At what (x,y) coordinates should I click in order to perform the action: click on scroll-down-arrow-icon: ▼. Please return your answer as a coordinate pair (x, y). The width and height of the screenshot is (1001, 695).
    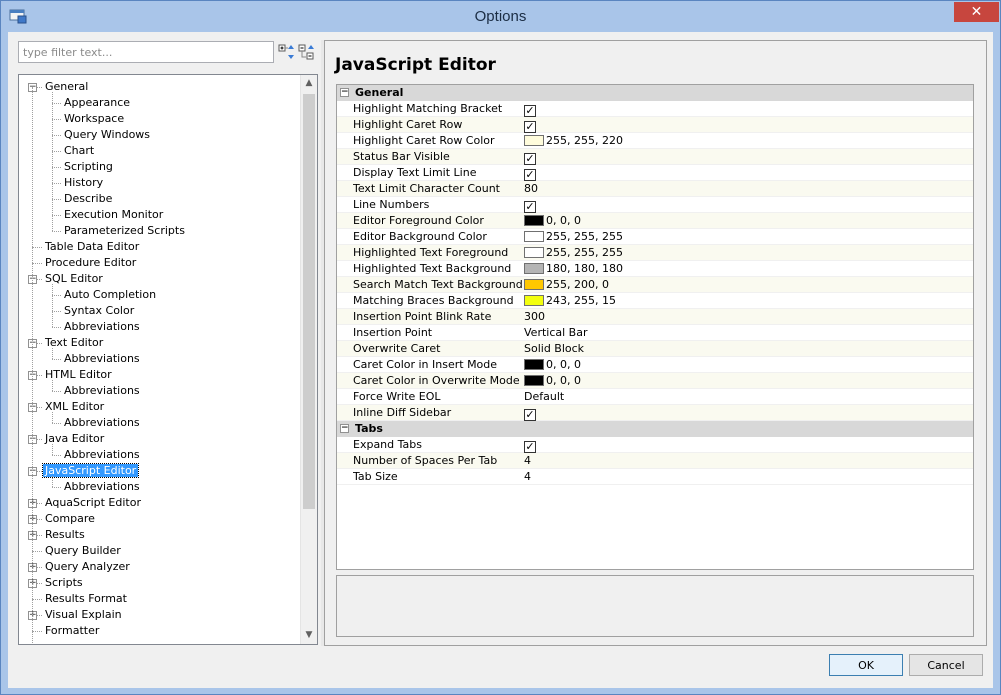
    Looking at the image, I should click on (309, 635).